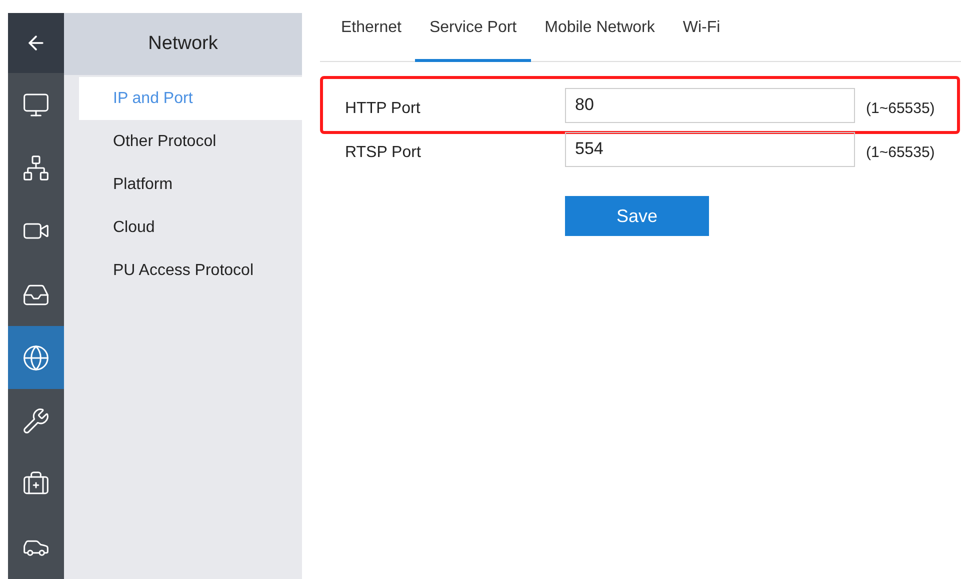 The height and width of the screenshot is (579, 961). I want to click on network-diagram-icon, so click(36, 168).